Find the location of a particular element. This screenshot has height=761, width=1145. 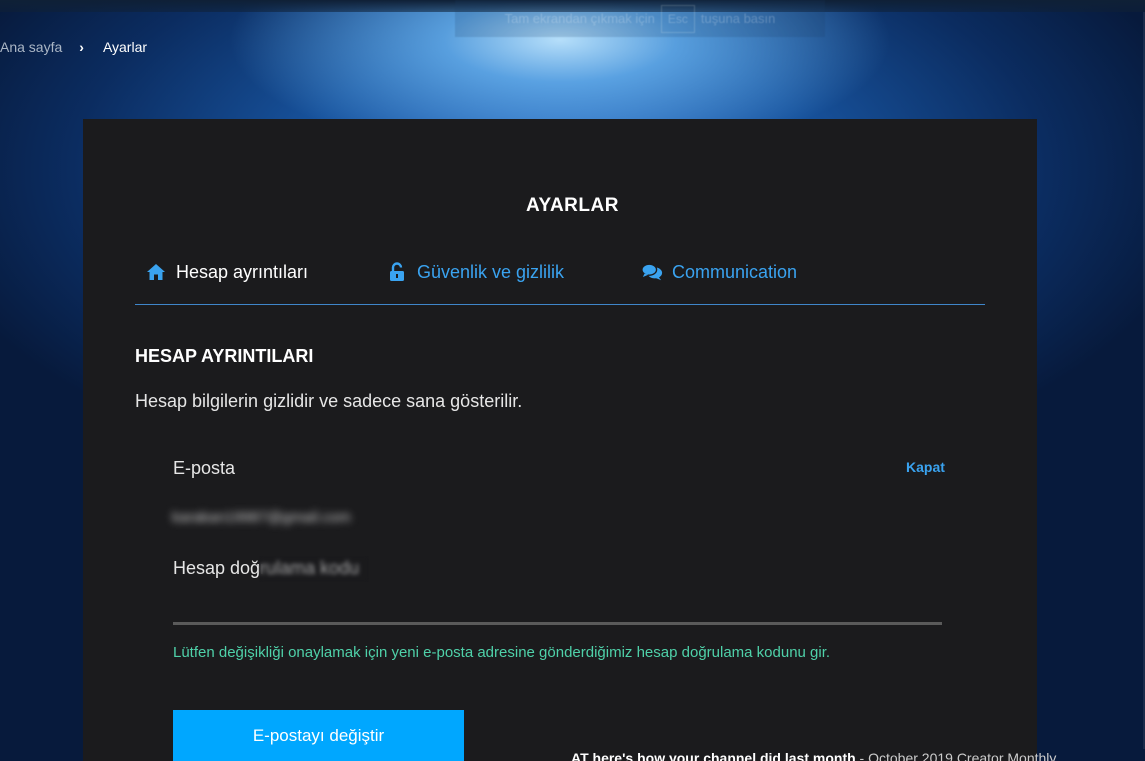

change-email-button: E-postayı değiştir is located at coordinates (318, 735).